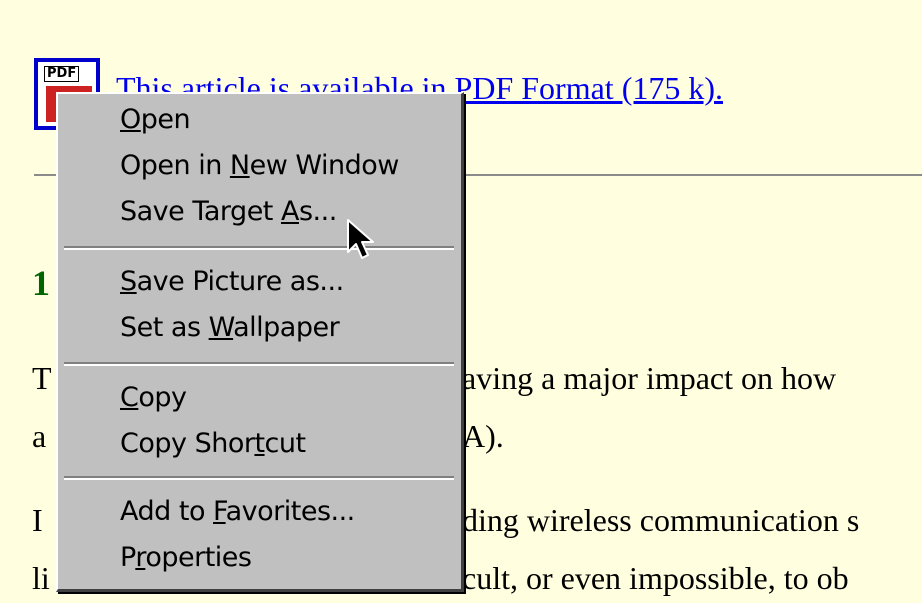  I want to click on menu-item-open-in-new-window: Open in New Window, so click(259, 165).